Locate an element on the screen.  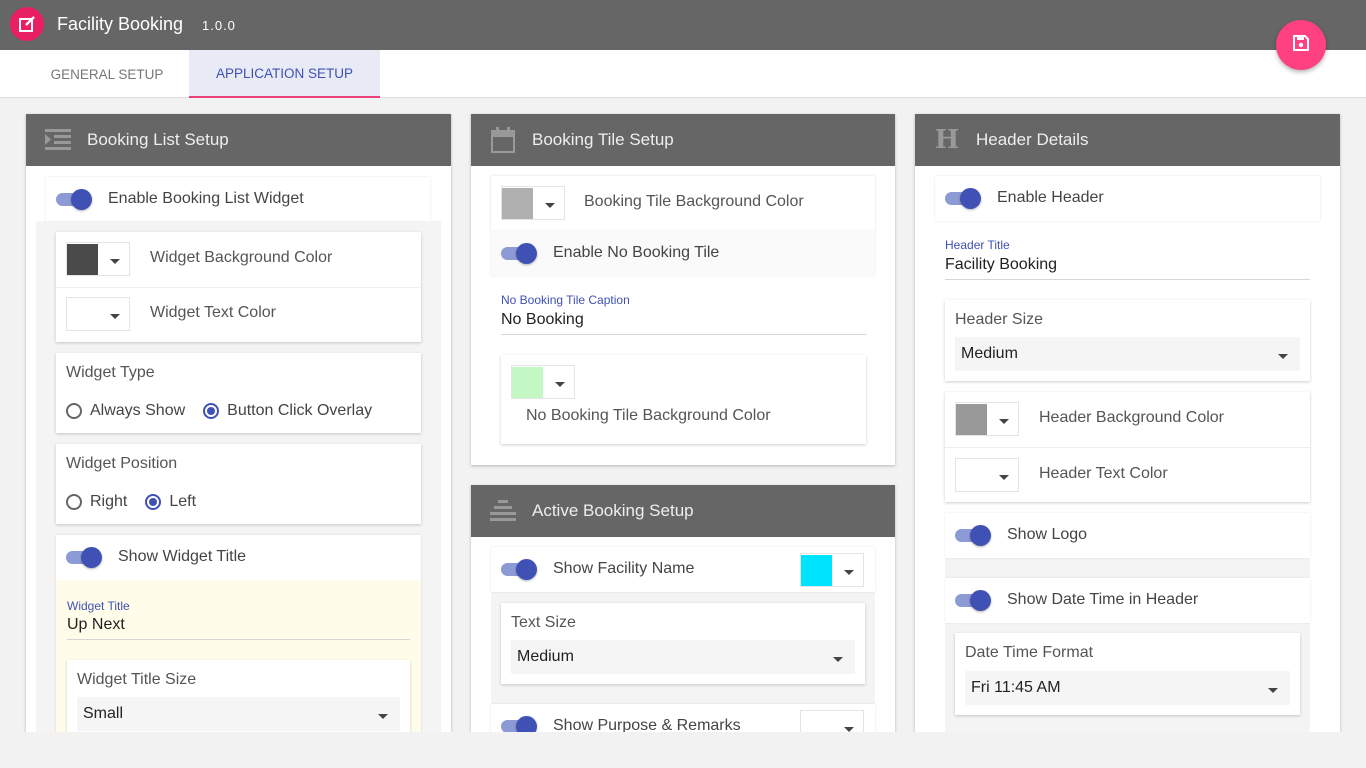
widget-position-radio-group: Right Left is located at coordinates (140, 502).